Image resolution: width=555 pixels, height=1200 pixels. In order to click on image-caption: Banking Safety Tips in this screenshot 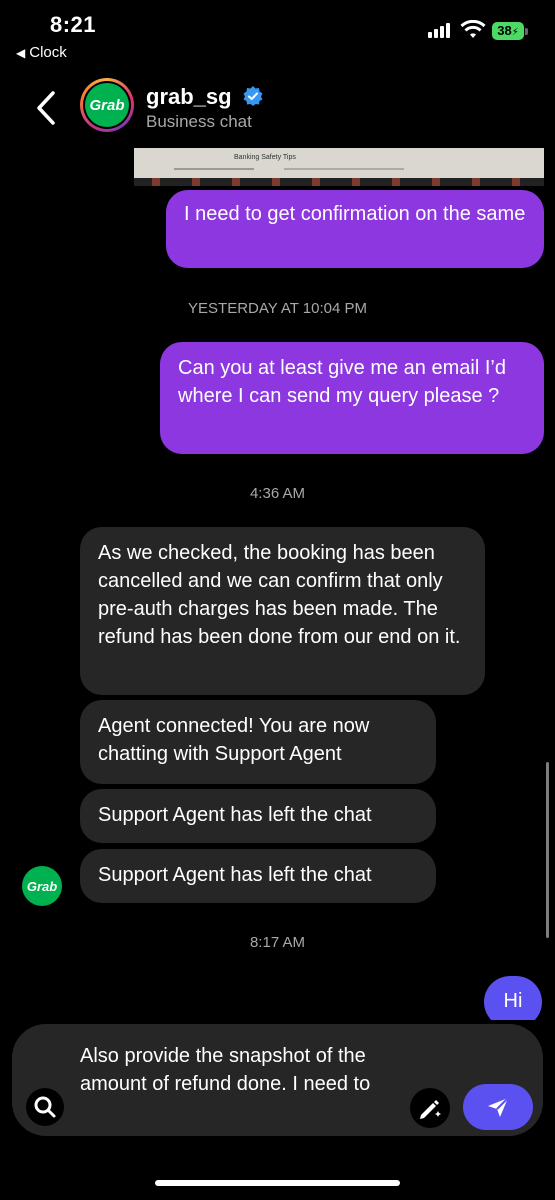, I will do `click(265, 157)`.